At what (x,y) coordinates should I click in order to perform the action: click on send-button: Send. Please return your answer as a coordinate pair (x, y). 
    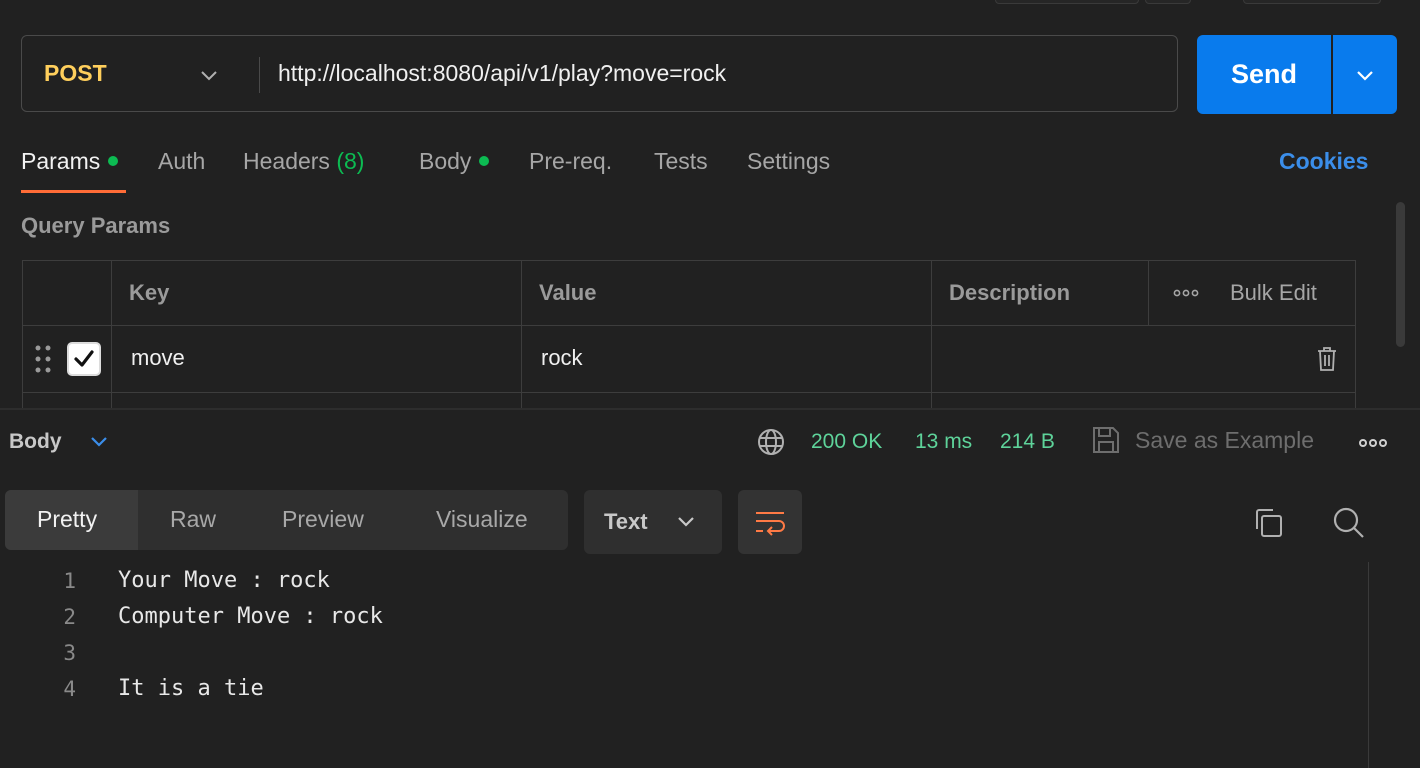
    Looking at the image, I should click on (1264, 74).